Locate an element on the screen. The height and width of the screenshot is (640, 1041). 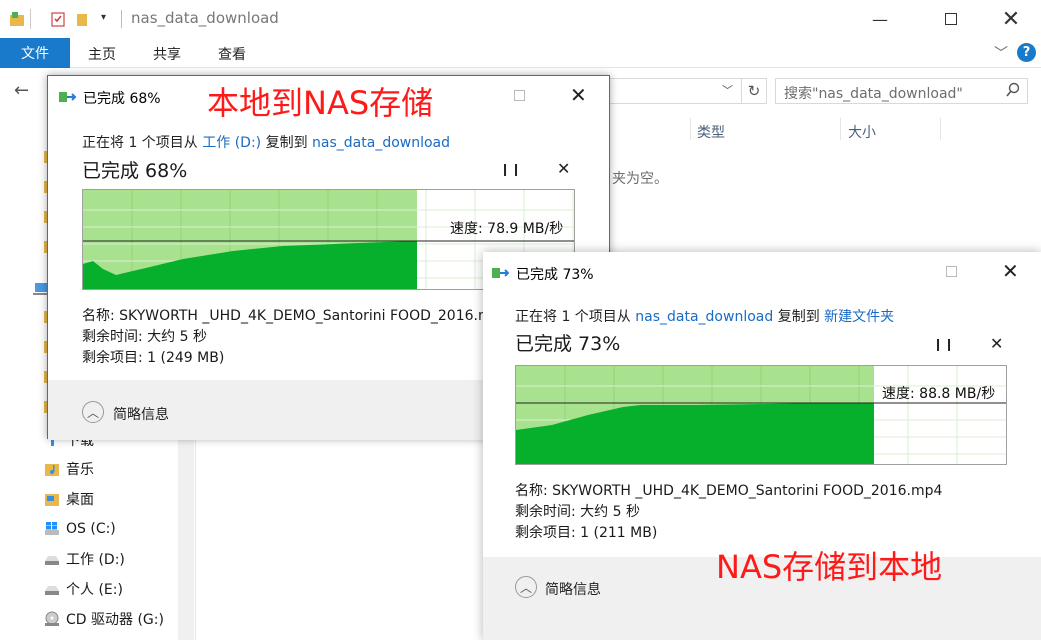
percent-complete: 已完成 73% is located at coordinates (568, 344).